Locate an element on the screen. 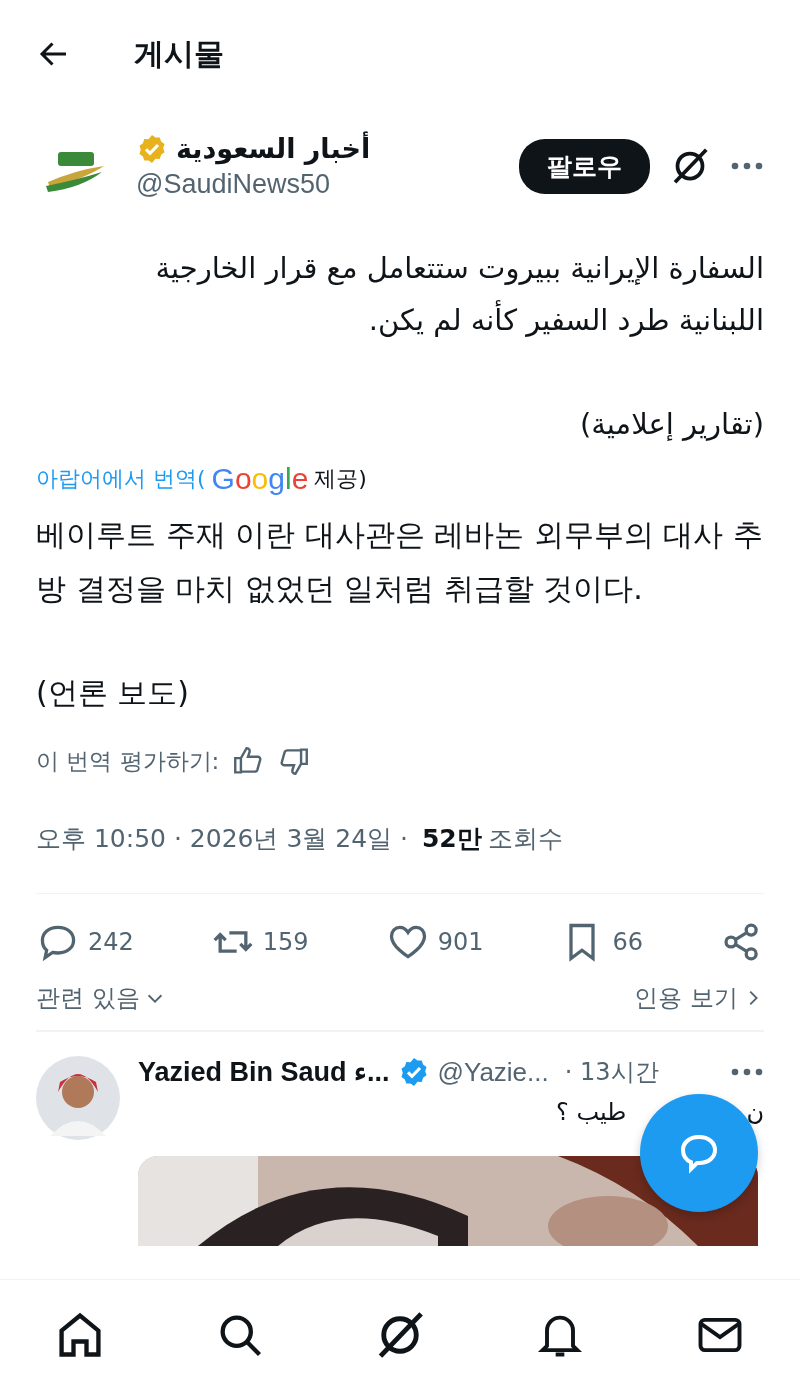 This screenshot has height=1390, width=800. author-handle: @SaudiNews50 is located at coordinates (253, 184).